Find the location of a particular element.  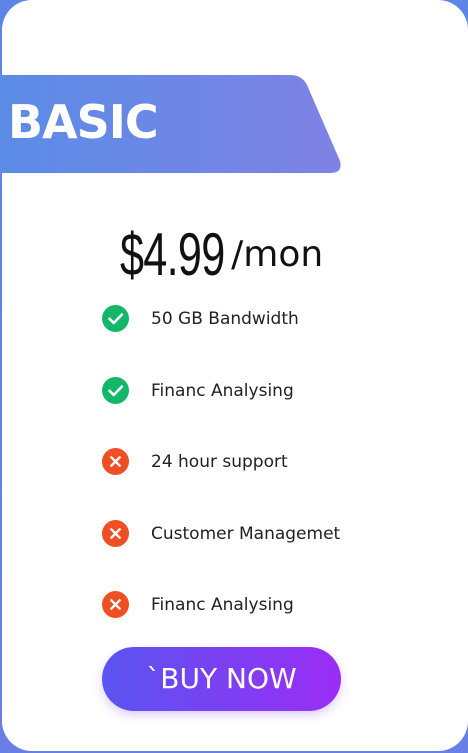

feature-item: 24 hour support is located at coordinates (252, 479).